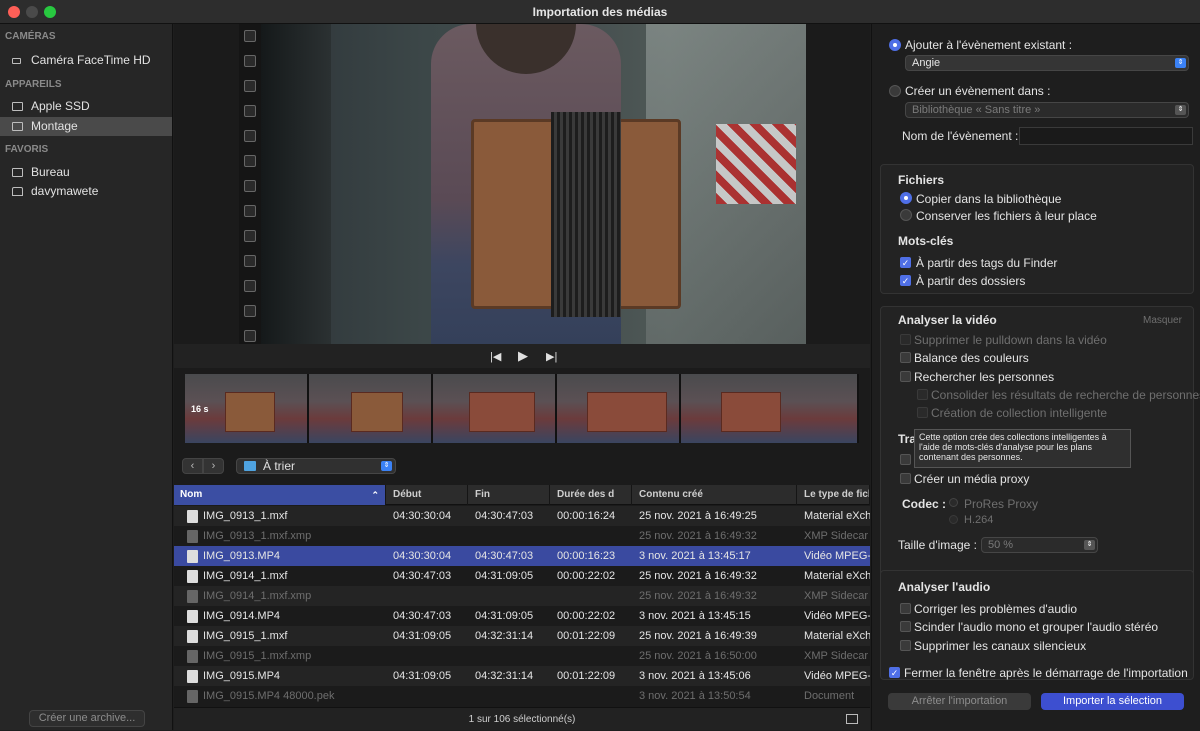  I want to click on hide-button: Masquer, so click(1162, 320).